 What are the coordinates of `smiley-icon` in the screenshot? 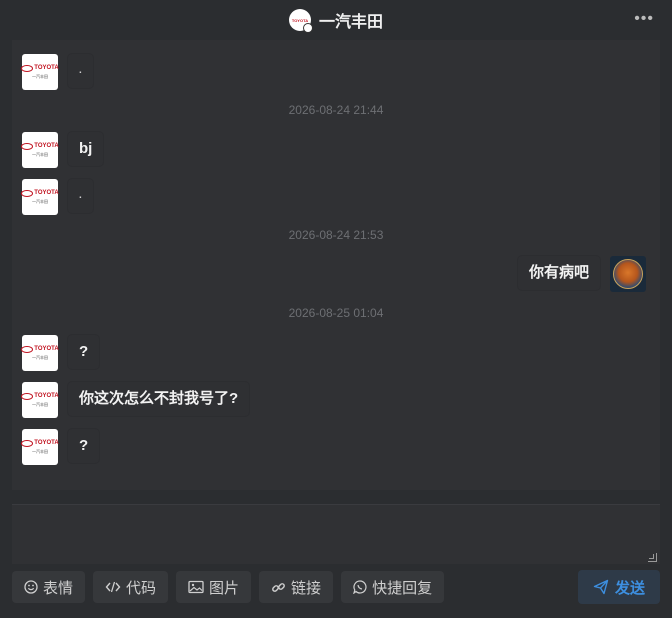 It's located at (31, 587).